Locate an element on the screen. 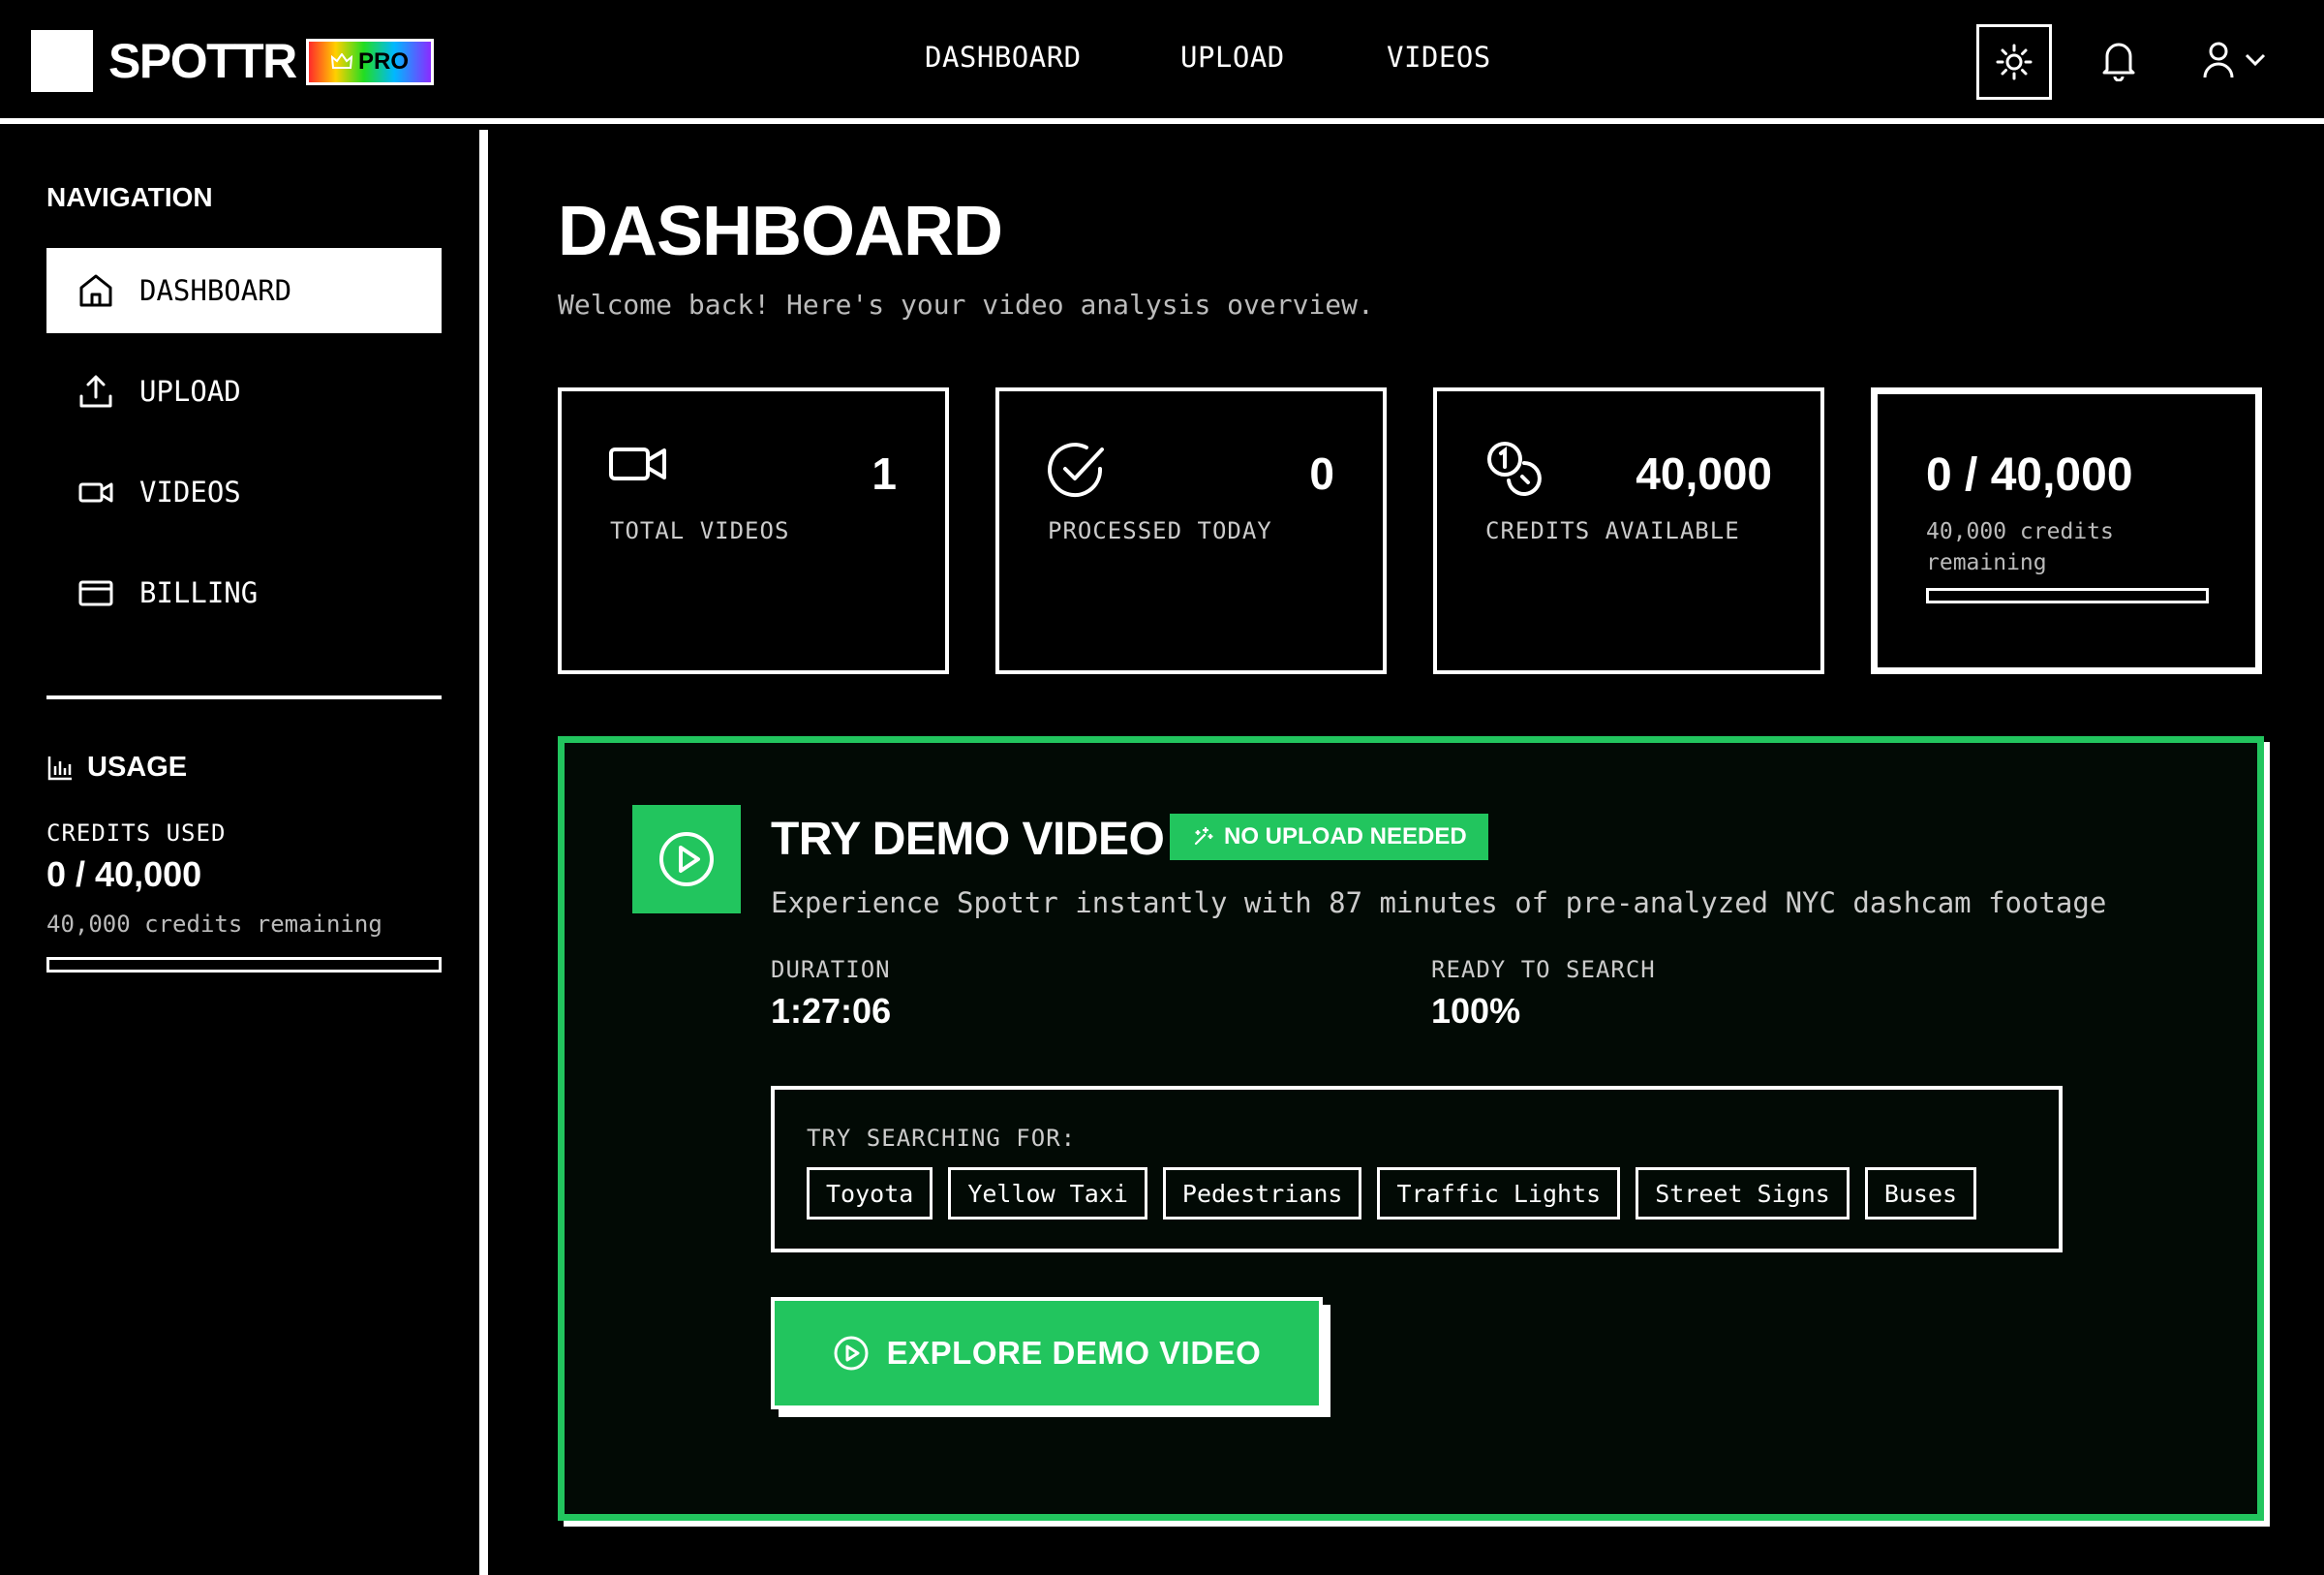 The width and height of the screenshot is (2324, 1575). credits-usage-card: 0 / 40,000 40,000 credits remaining is located at coordinates (2066, 530).